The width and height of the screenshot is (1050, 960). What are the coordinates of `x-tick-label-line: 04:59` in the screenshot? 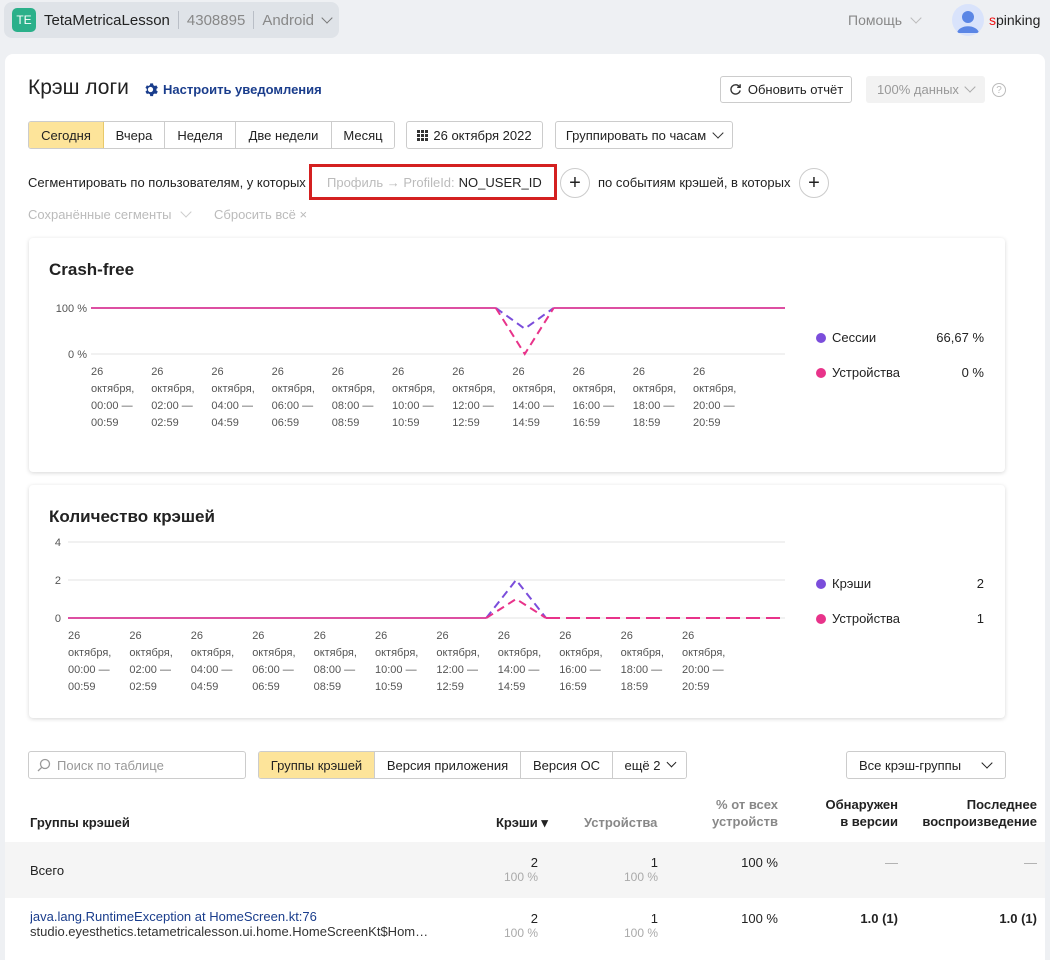 It's located at (205, 687).